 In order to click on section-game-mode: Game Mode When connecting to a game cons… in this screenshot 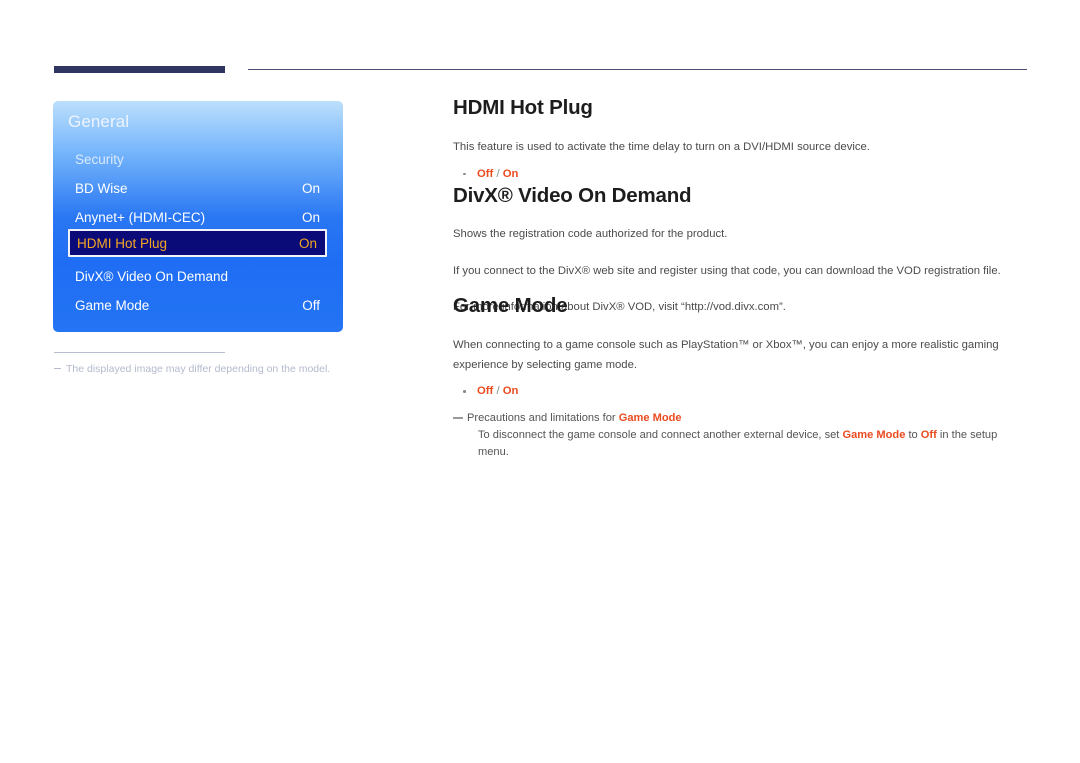, I will do `click(740, 377)`.